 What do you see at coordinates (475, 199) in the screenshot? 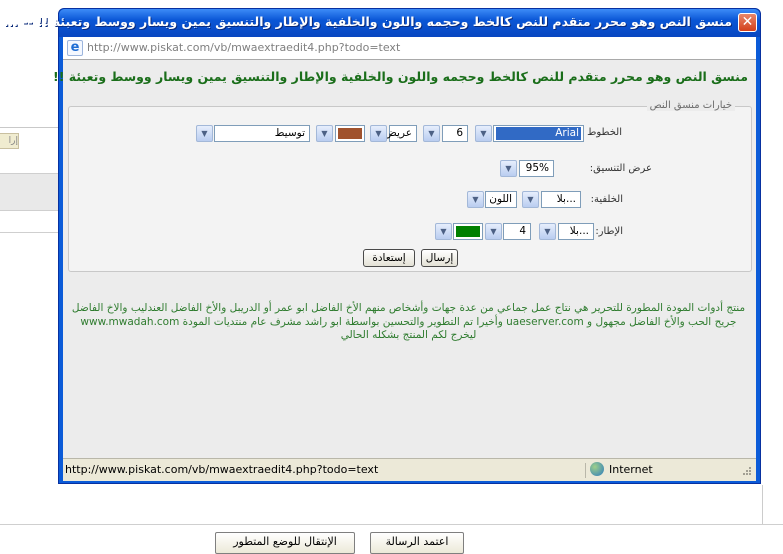
I see `background-color-dropdown-icon: ▼` at bounding box center [475, 199].